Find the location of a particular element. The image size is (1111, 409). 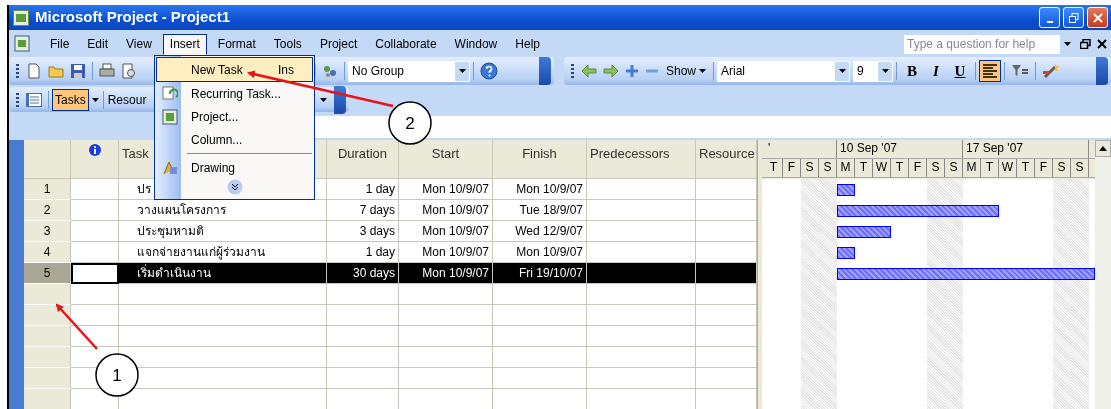

timescale-label: 17 Sep '07 is located at coordinates (1026, 149).